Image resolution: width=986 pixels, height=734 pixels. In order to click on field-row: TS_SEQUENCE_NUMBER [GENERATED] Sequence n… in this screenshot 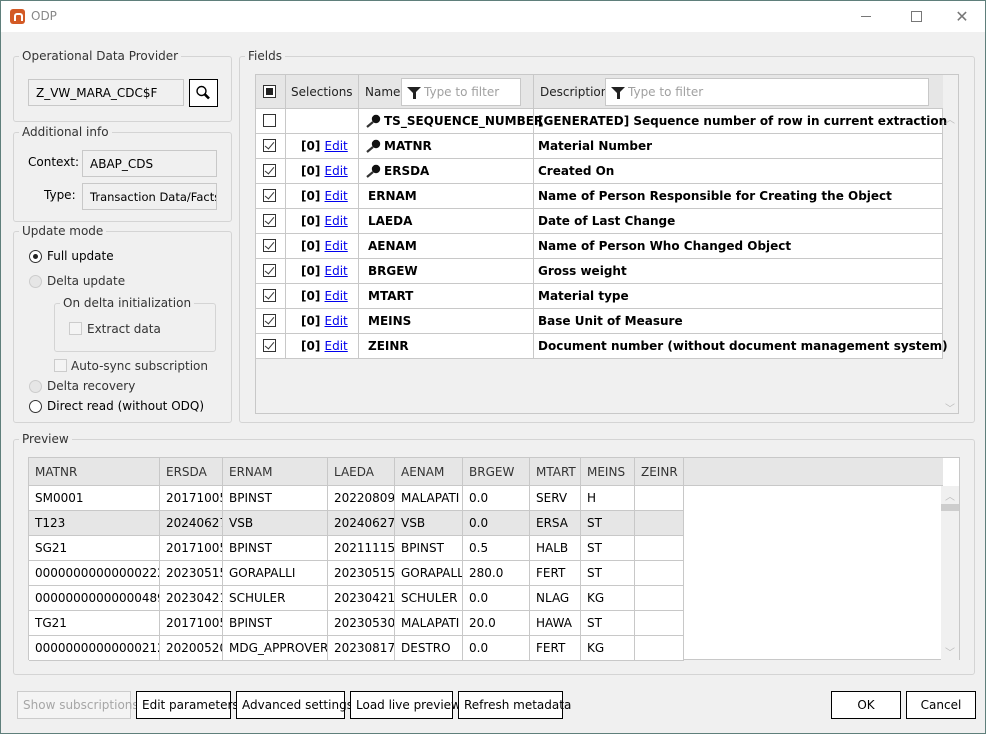, I will do `click(601, 121)`.